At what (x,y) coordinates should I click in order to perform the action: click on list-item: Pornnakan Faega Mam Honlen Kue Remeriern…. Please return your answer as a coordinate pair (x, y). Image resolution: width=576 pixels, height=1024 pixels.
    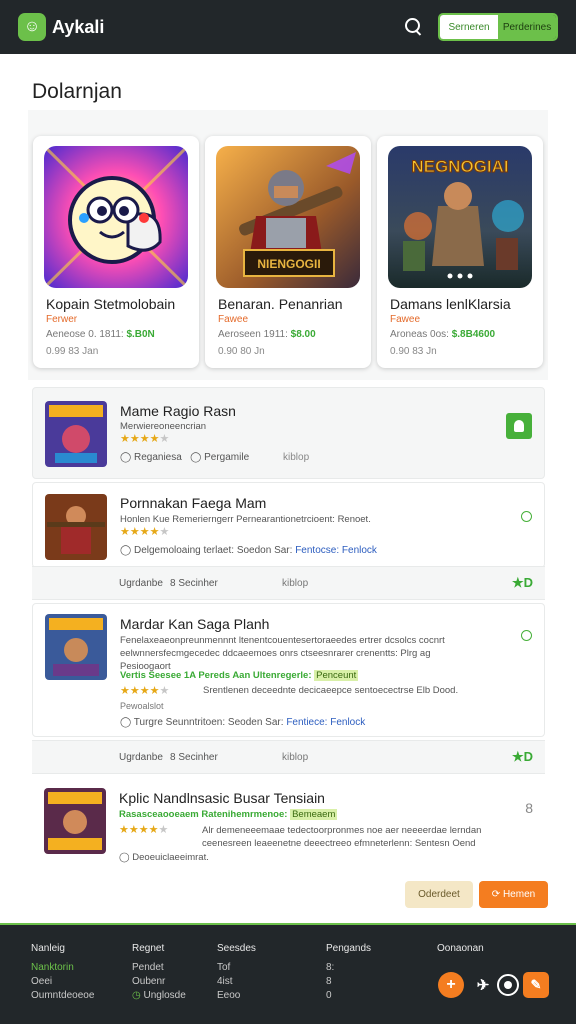
    Looking at the image, I should click on (288, 525).